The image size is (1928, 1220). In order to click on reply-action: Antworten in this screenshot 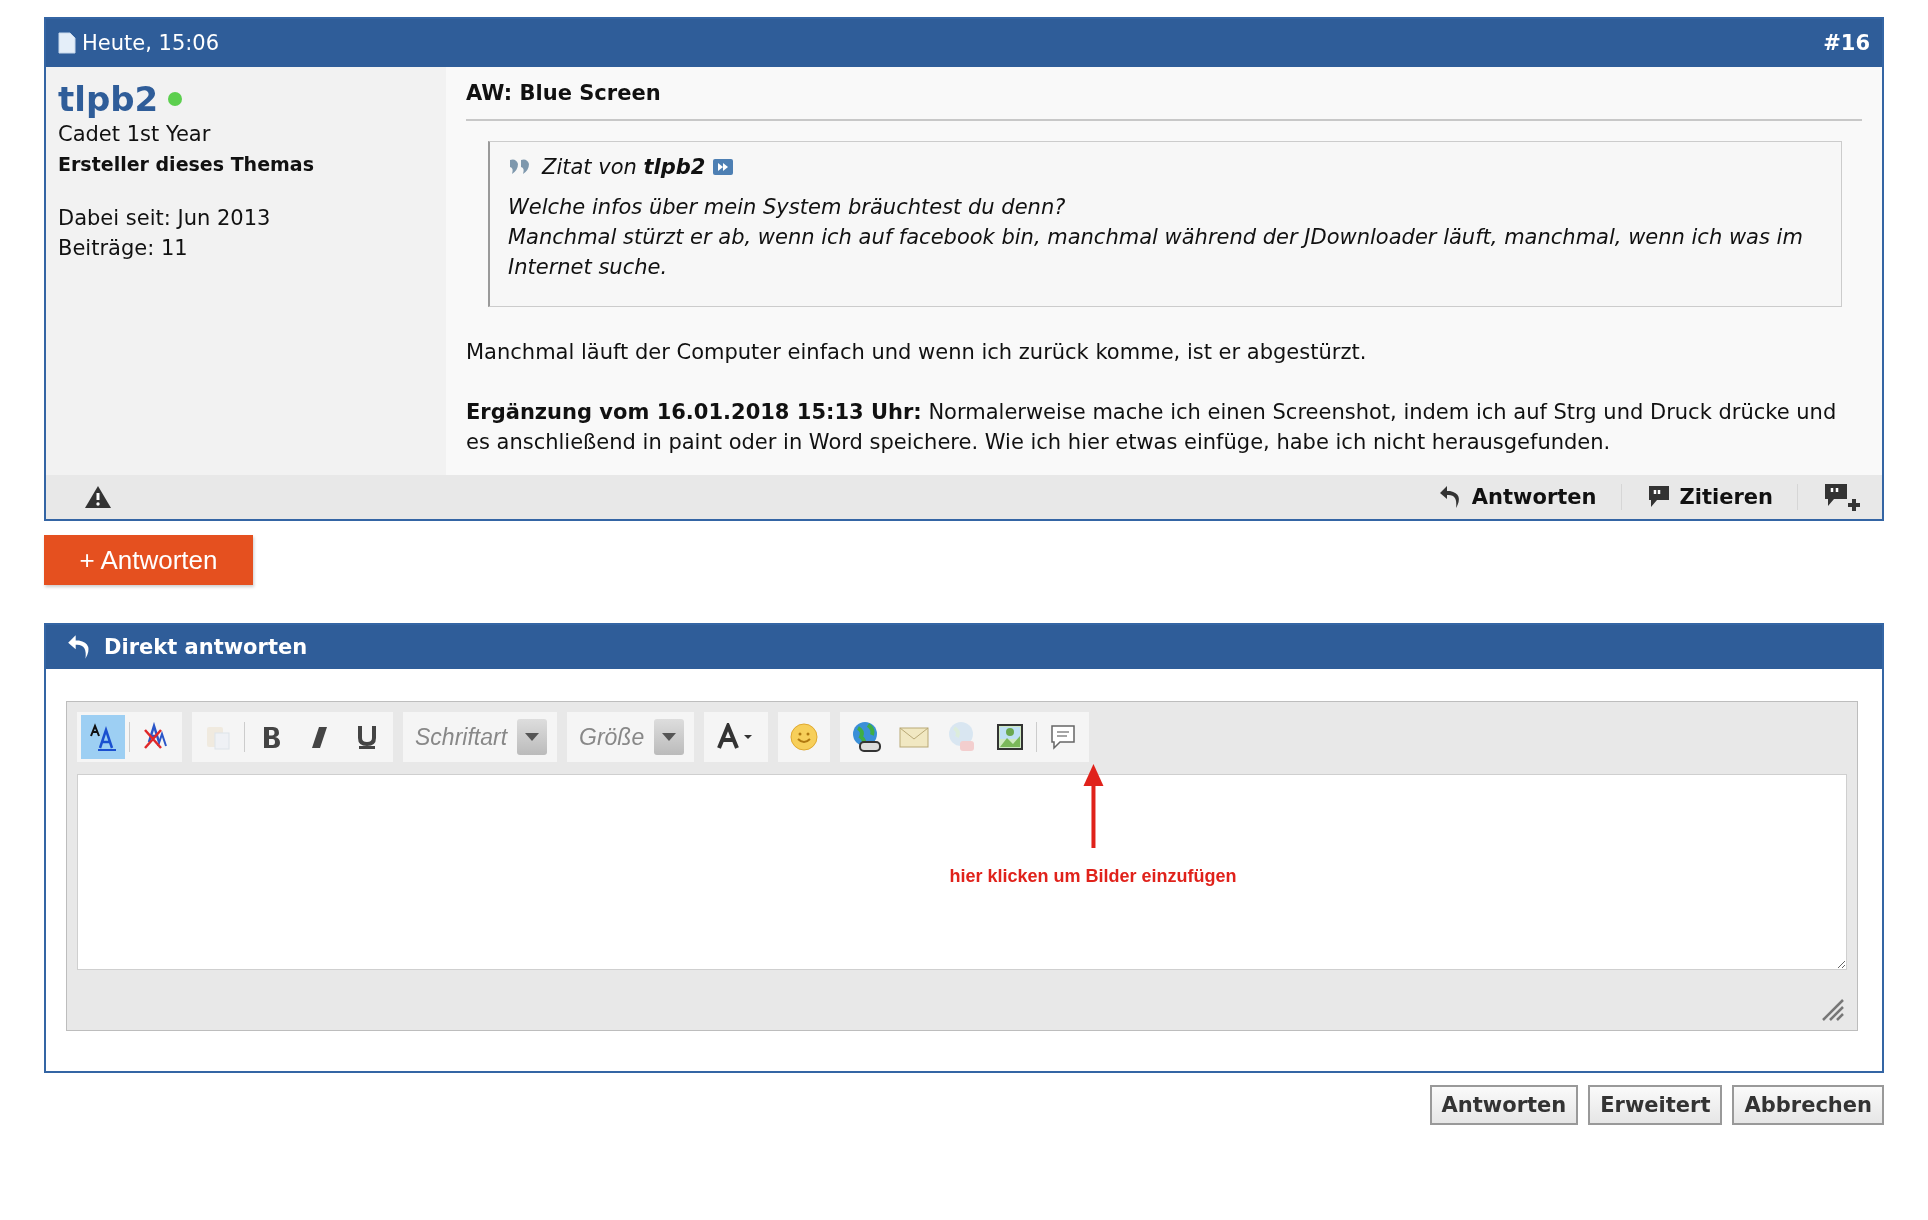, I will do `click(1517, 497)`.